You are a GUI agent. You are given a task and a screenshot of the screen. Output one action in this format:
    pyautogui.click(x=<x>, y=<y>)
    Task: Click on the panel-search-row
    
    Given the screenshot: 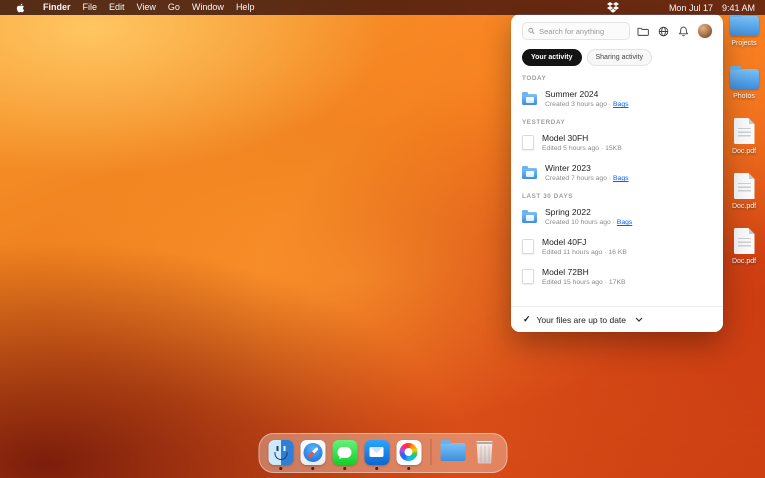 What is the action you would take?
    pyautogui.click(x=617, y=31)
    